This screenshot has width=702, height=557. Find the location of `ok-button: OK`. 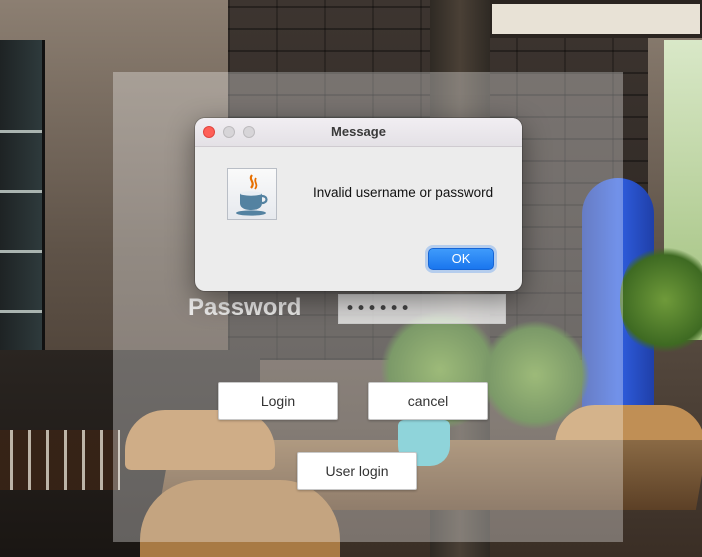

ok-button: OK is located at coordinates (461, 259).